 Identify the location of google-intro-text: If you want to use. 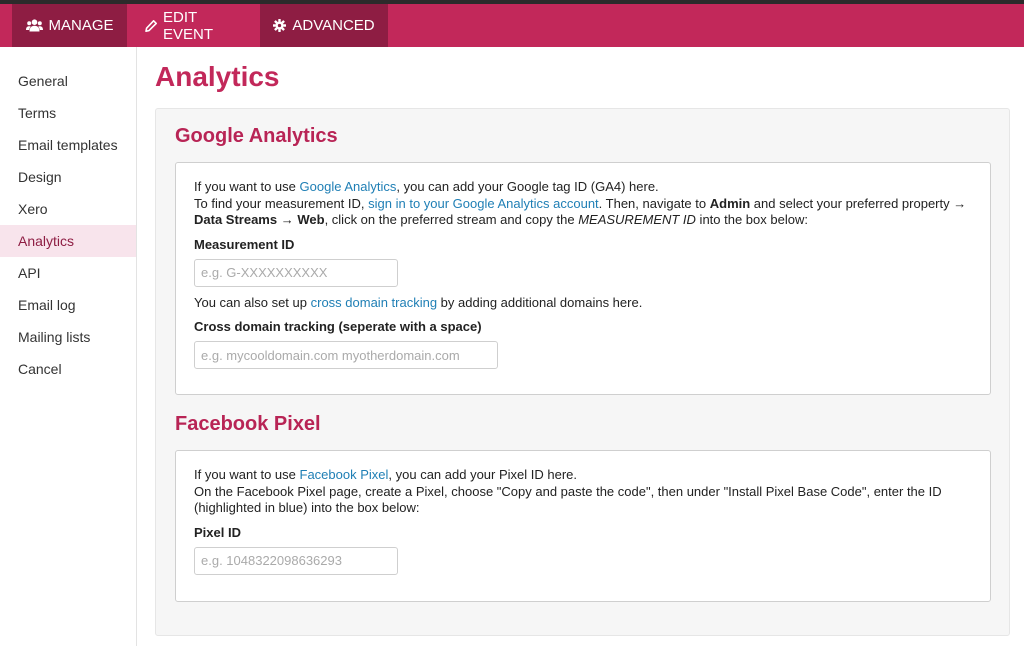
(247, 186).